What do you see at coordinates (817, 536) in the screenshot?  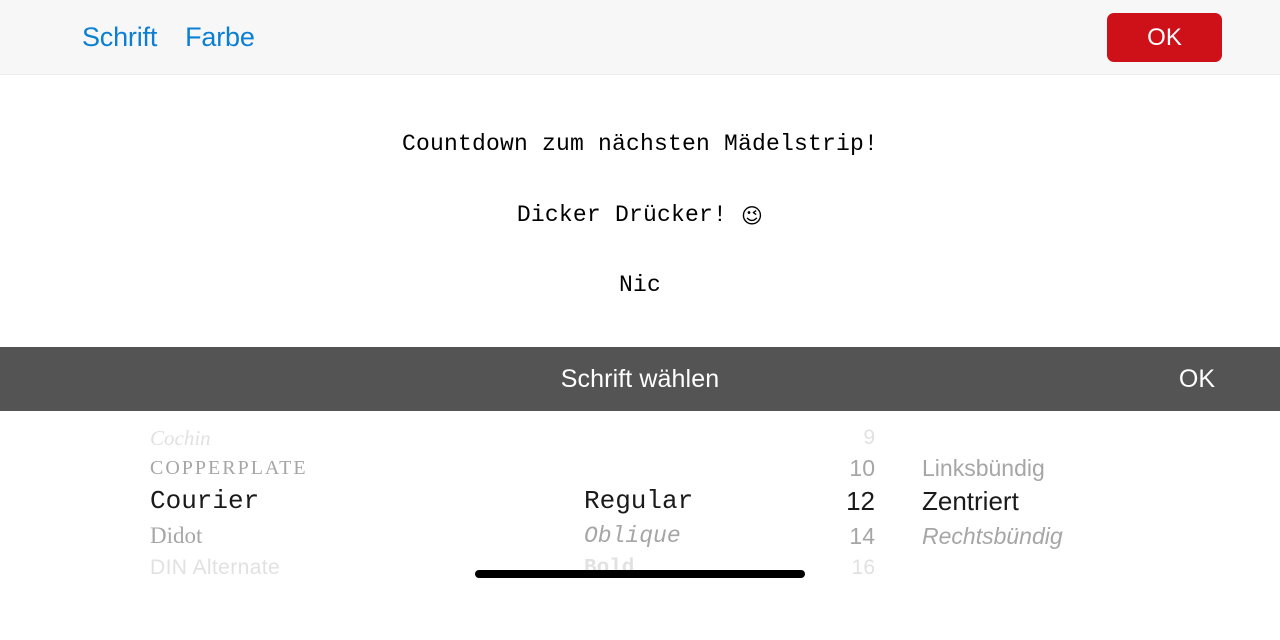 I see `picker-item-size-14: 14` at bounding box center [817, 536].